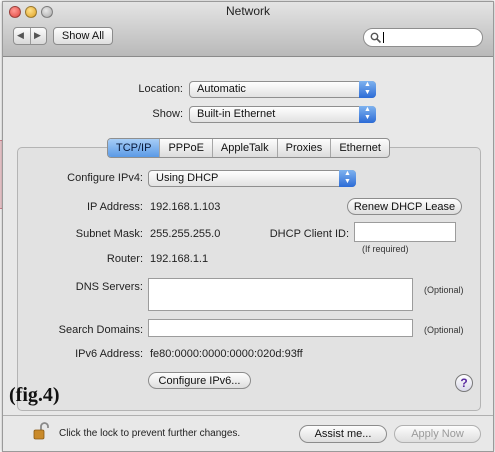 The width and height of the screenshot is (495, 452). Describe the element at coordinates (309, 234) in the screenshot. I see `dhcp-client-id-label: DHCP Client ID:` at that location.